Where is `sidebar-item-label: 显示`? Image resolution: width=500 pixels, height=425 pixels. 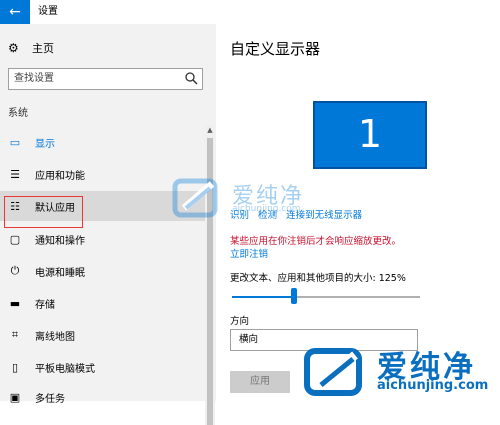 sidebar-item-label: 显示 is located at coordinates (45, 144).